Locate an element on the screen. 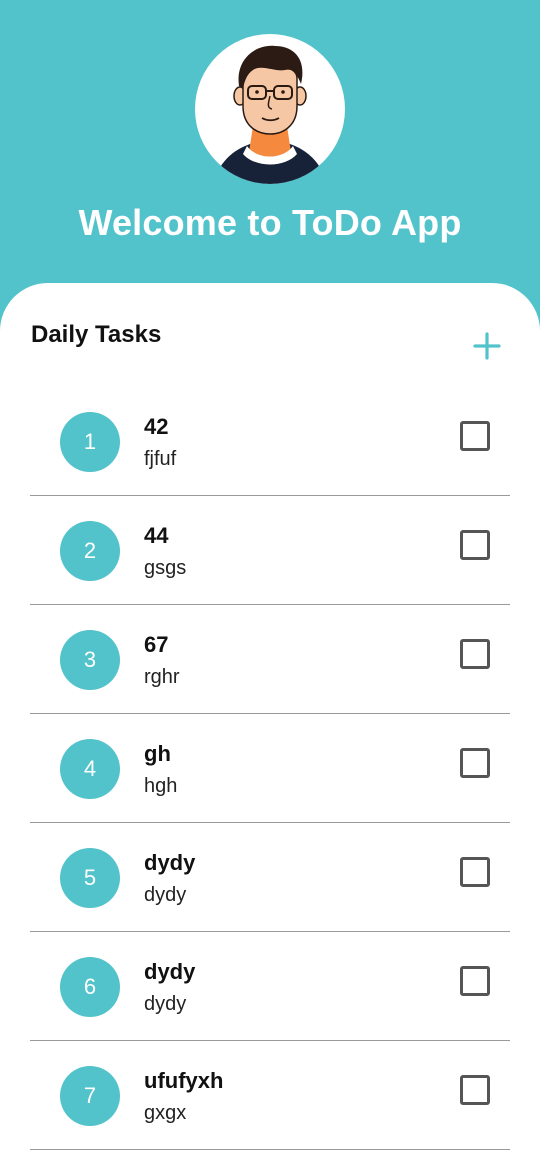 The width and height of the screenshot is (540, 1174). task-item: 4 gh hgh is located at coordinates (270, 768).